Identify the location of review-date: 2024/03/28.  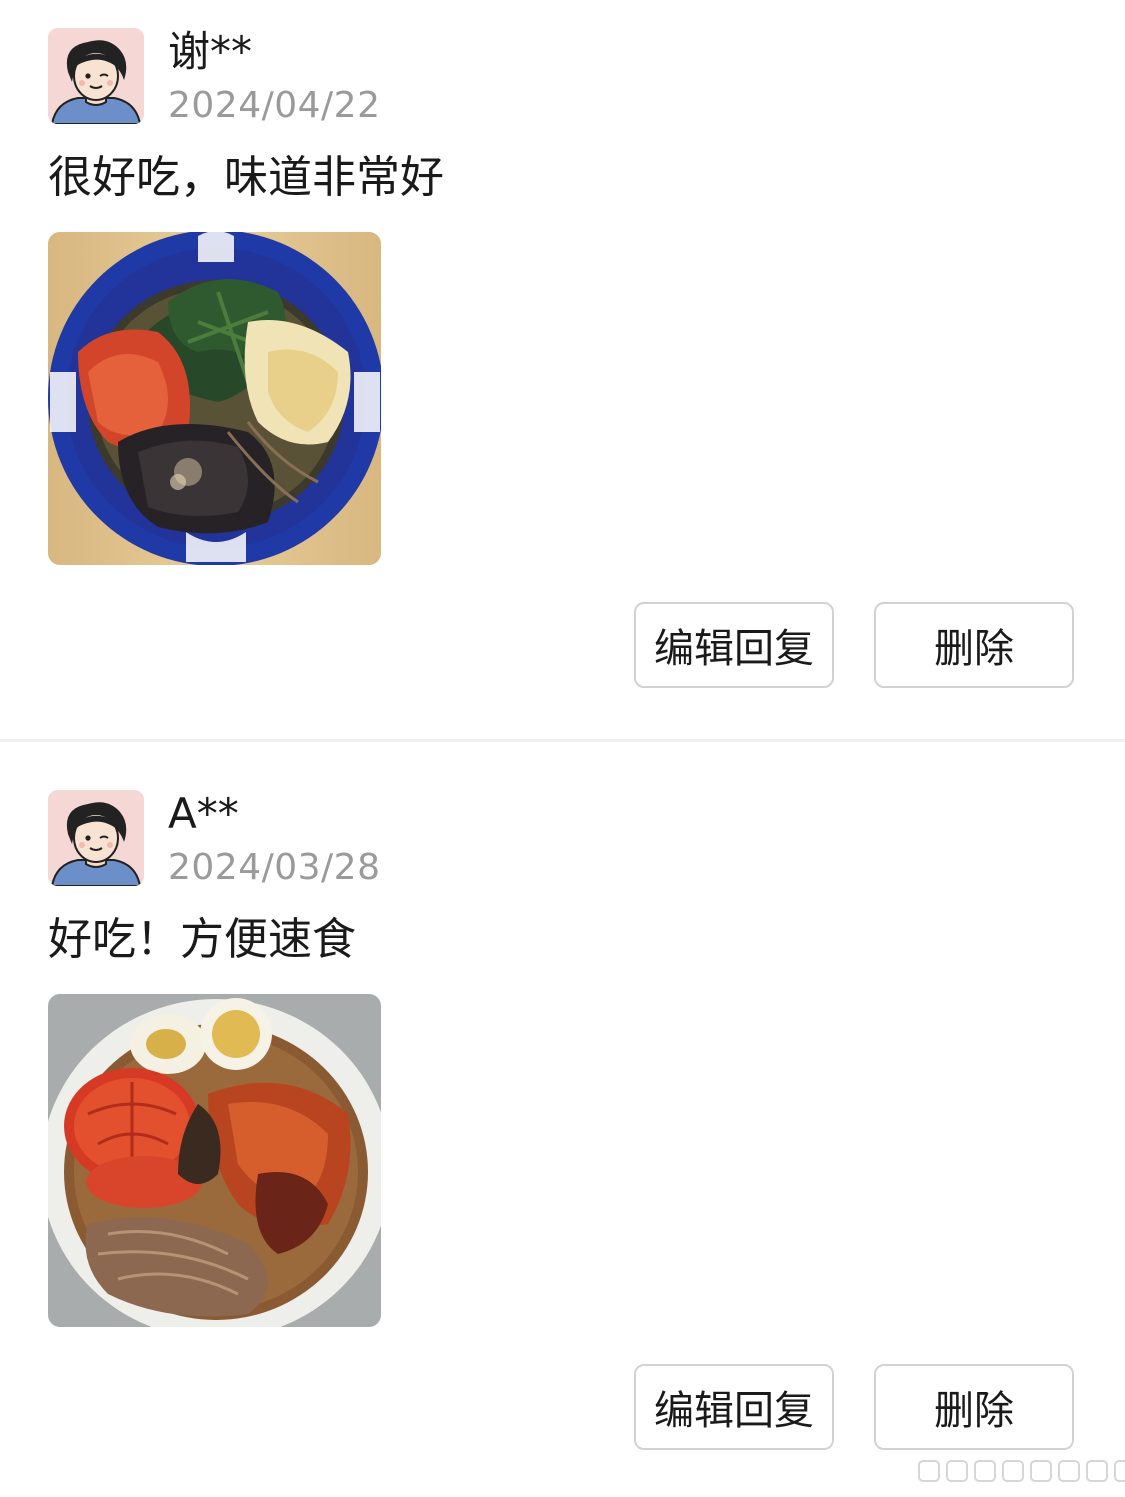
(274, 867).